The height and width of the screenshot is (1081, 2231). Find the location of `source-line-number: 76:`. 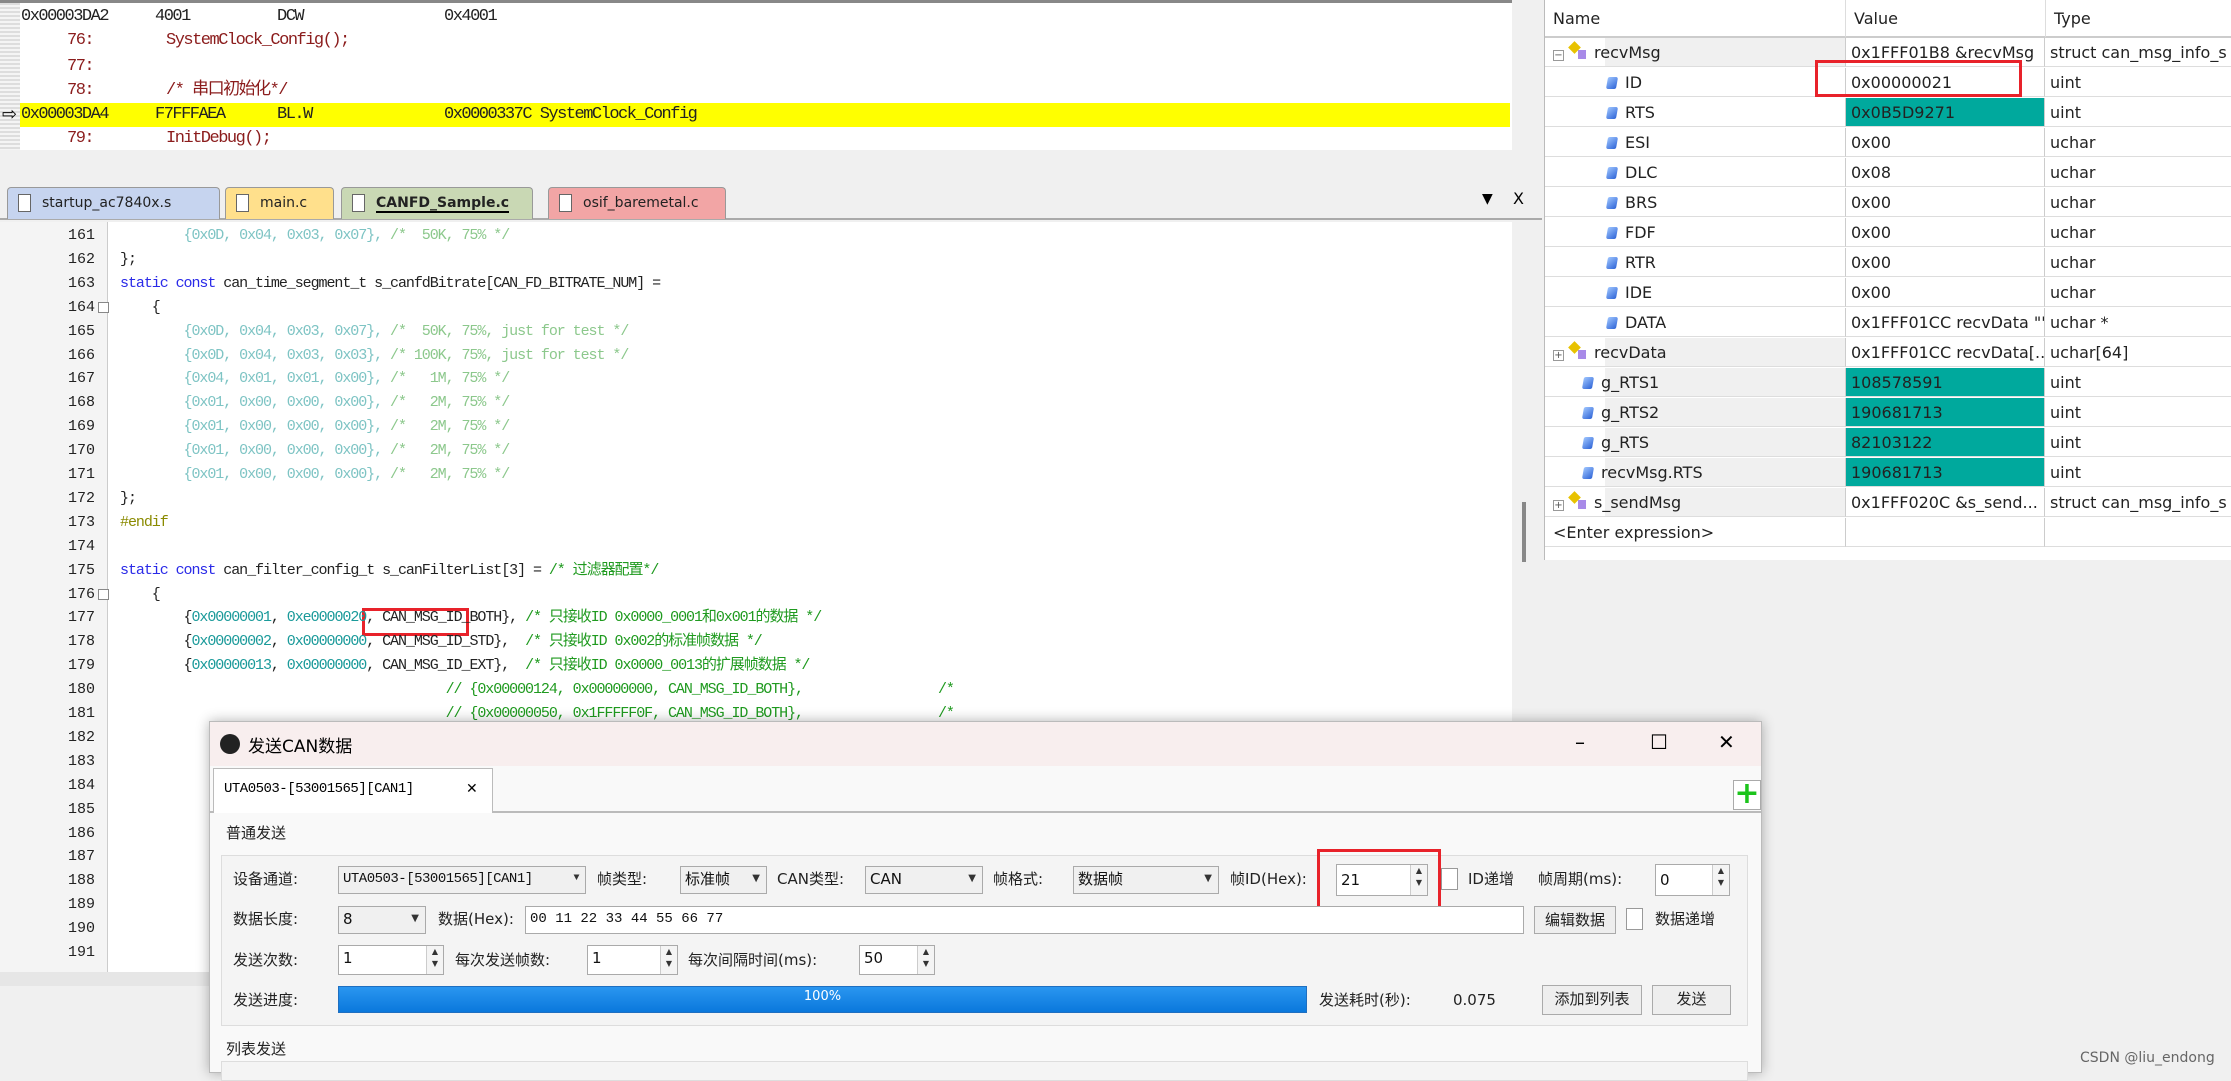

source-line-number: 76: is located at coordinates (81, 40).